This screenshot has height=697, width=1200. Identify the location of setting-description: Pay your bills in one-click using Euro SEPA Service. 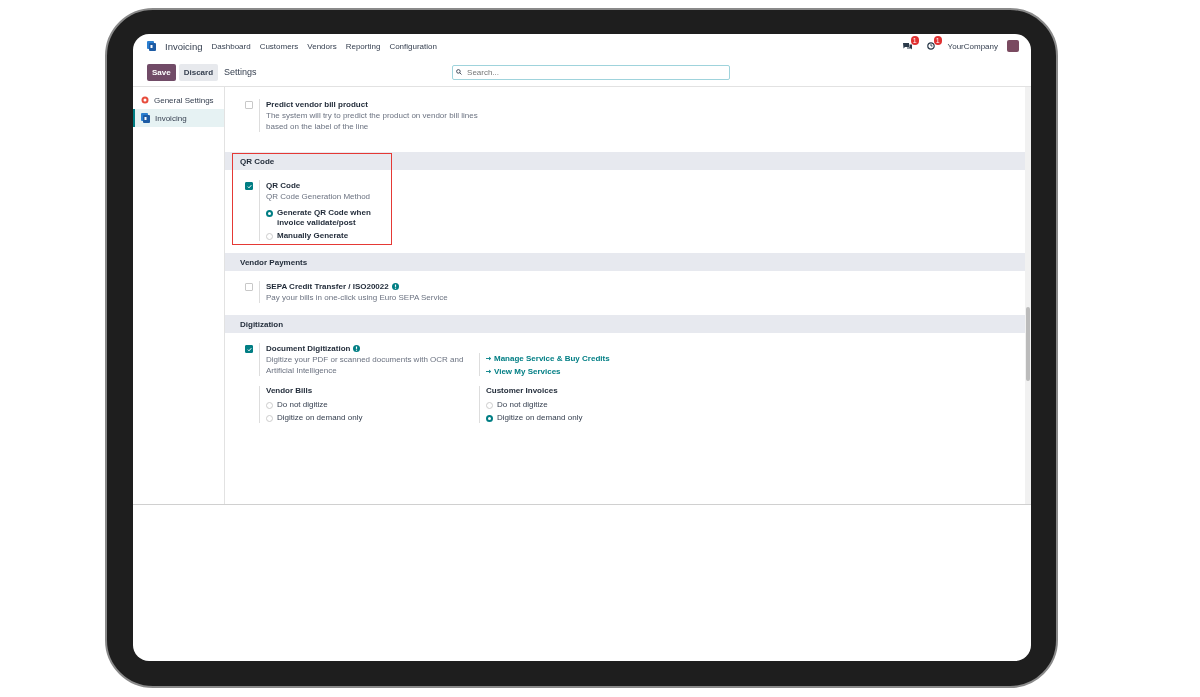
(357, 297).